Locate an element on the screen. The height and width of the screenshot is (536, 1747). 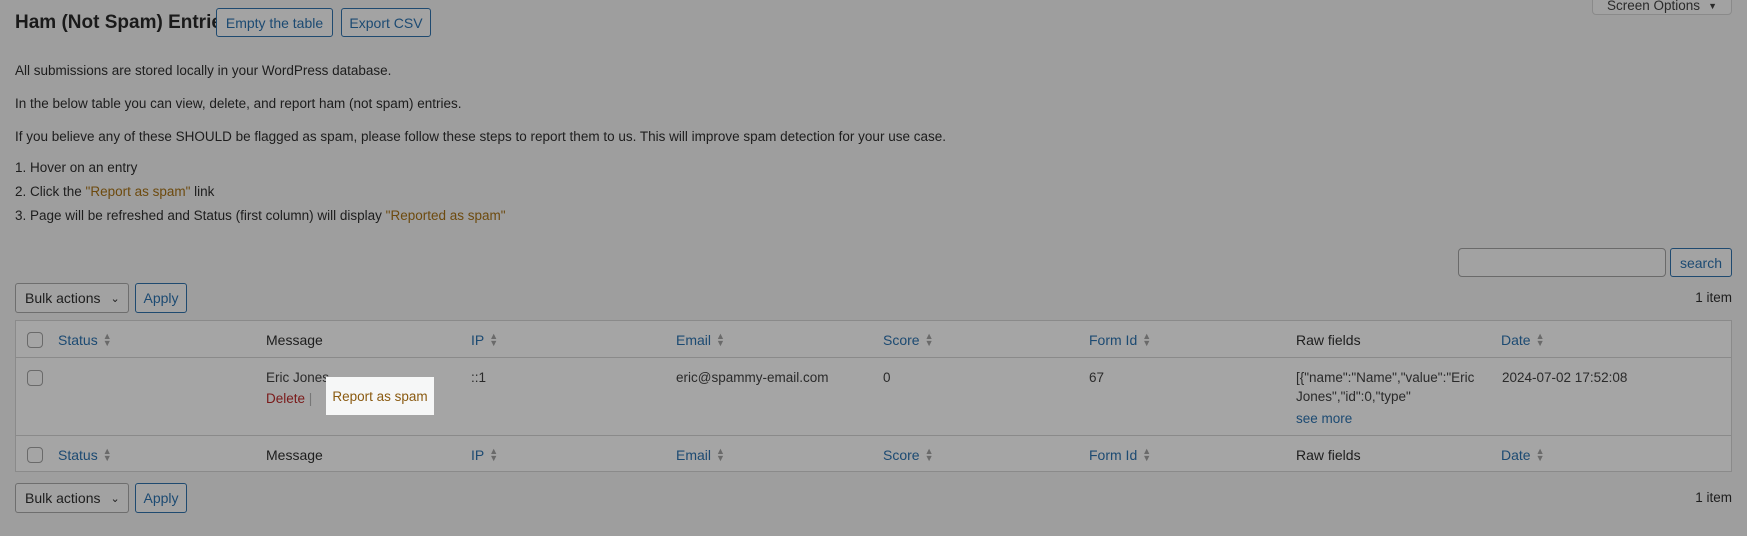
step-2: 2. Click the "Report as spam" link is located at coordinates (114, 191).